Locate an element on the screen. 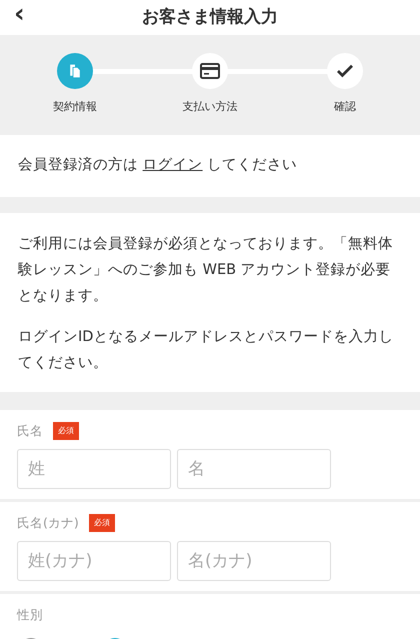 The width and height of the screenshot is (420, 639). step-label: 支払い方法 is located at coordinates (210, 107).